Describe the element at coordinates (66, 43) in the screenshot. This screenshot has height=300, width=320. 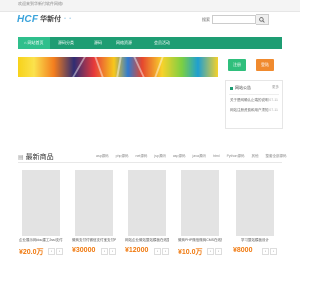
I see `nav-item-categories: 源码分类` at that location.